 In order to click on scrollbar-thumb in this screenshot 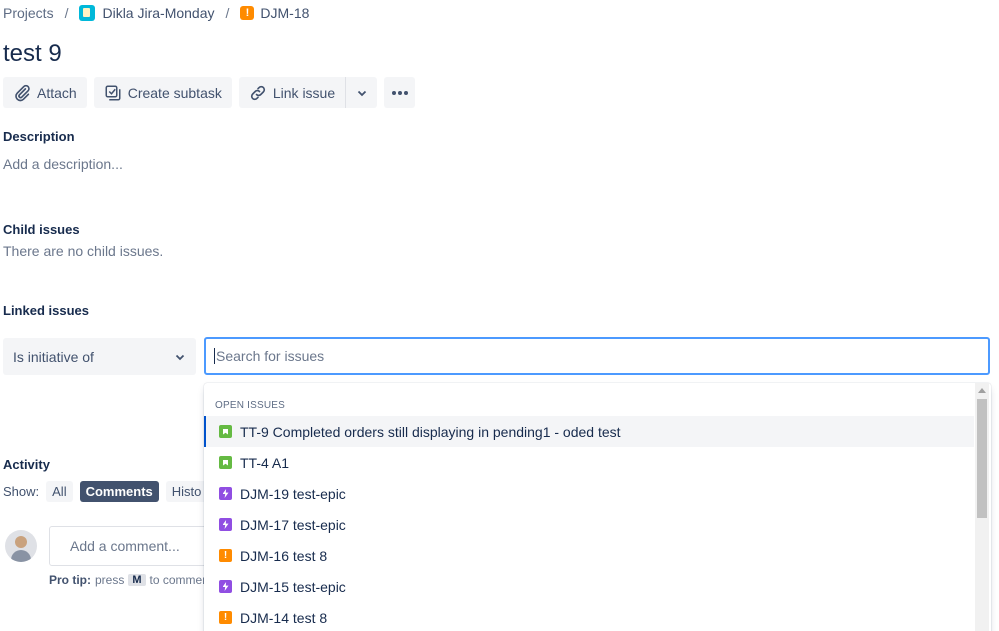, I will do `click(982, 458)`.